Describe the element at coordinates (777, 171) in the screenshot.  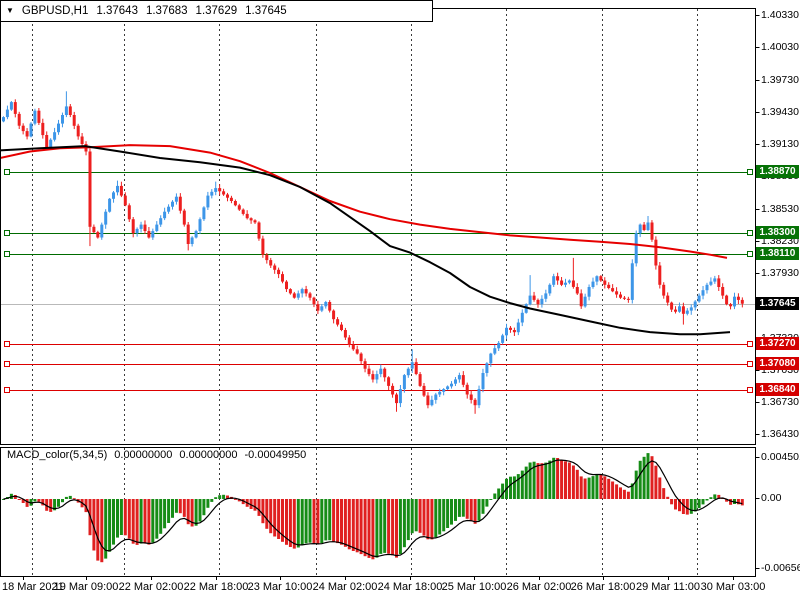
I see `level-price-badge: 1.38870` at that location.